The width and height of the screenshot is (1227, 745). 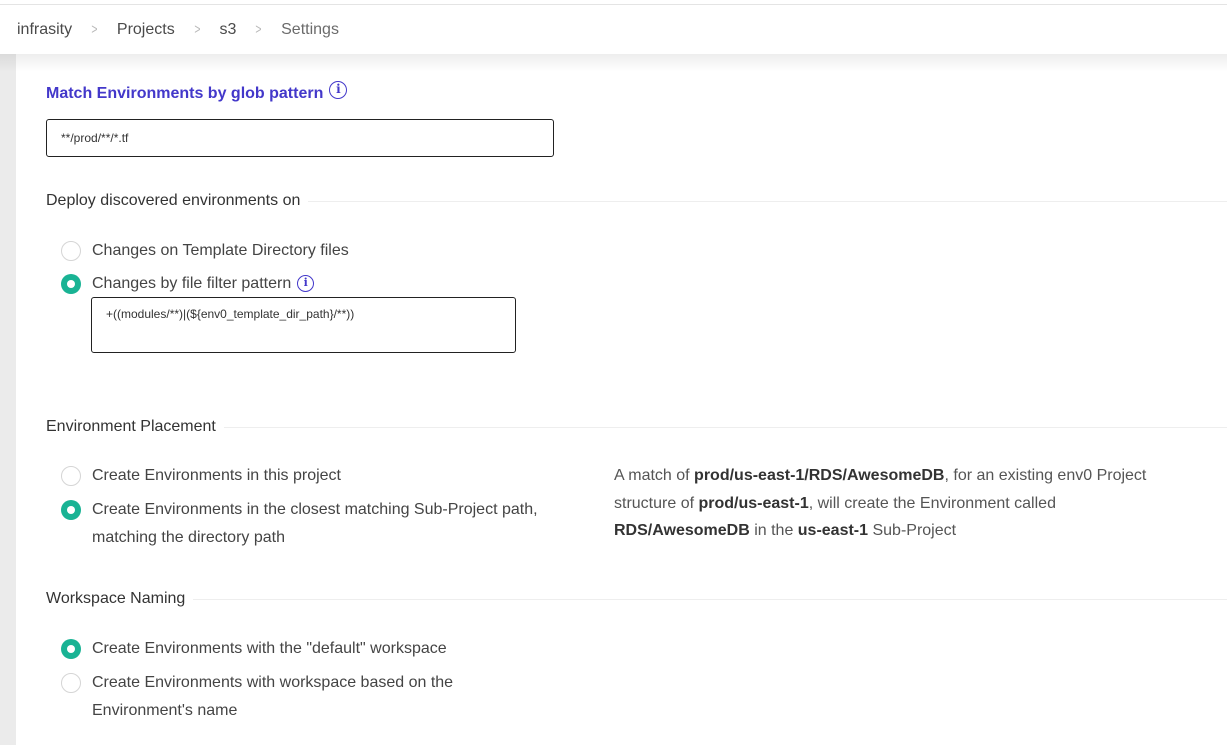 I want to click on deploy-option-label: Changes on Template Directory files, so click(x=220, y=250).